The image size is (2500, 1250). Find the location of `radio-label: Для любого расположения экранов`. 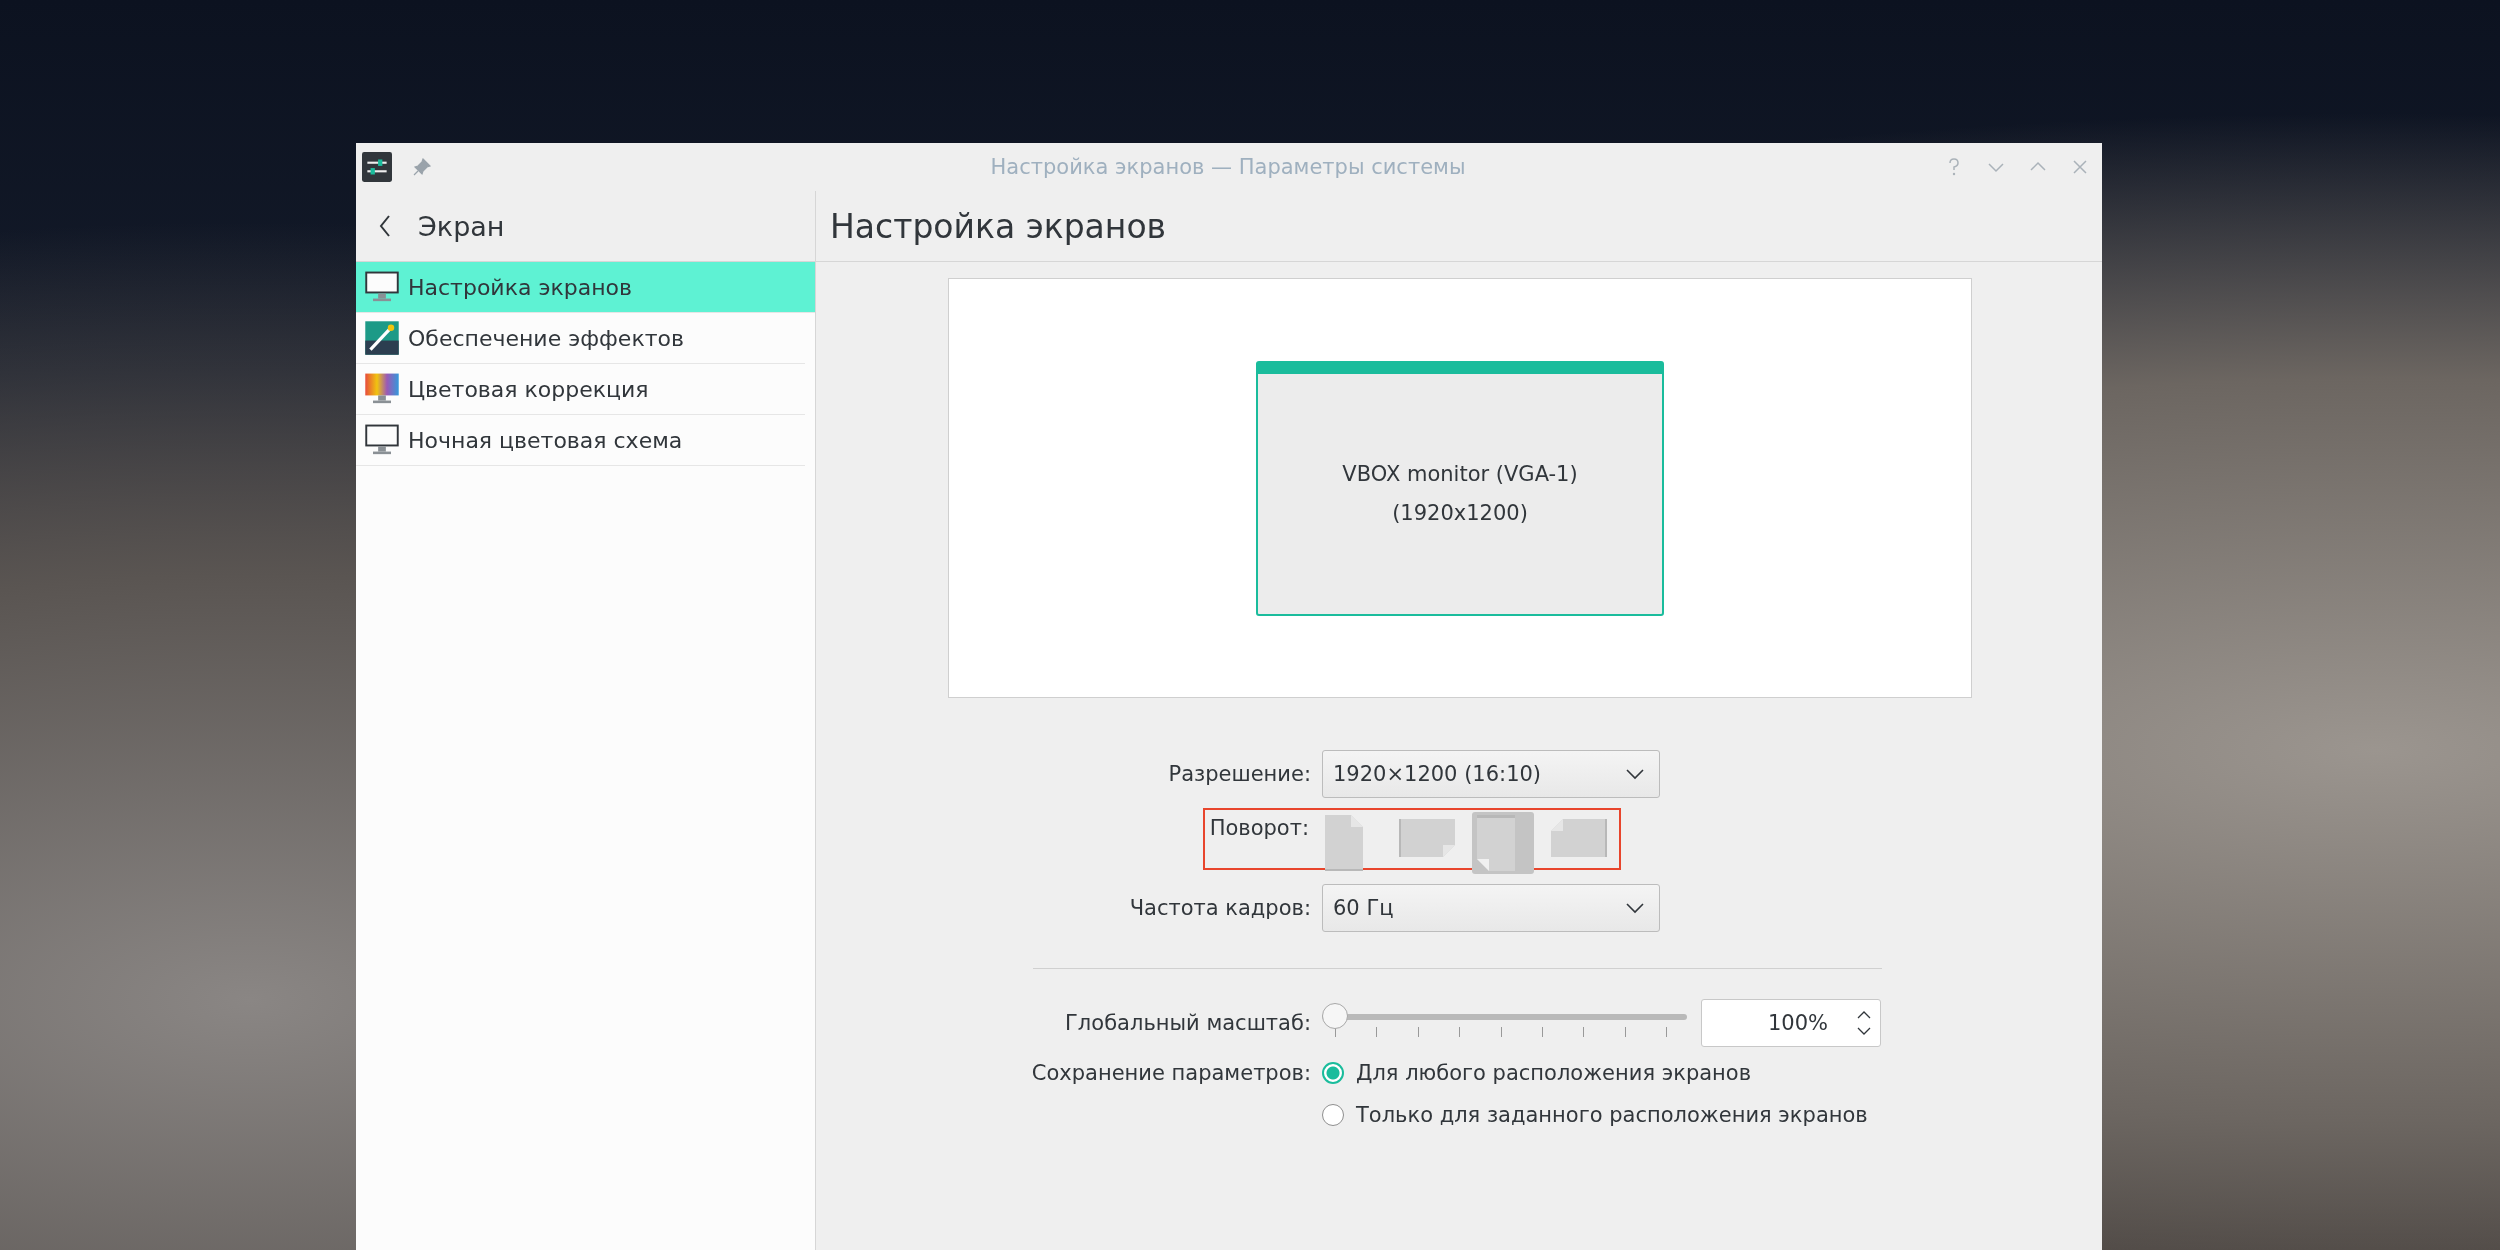

radio-label: Для любого расположения экранов is located at coordinates (1554, 1073).